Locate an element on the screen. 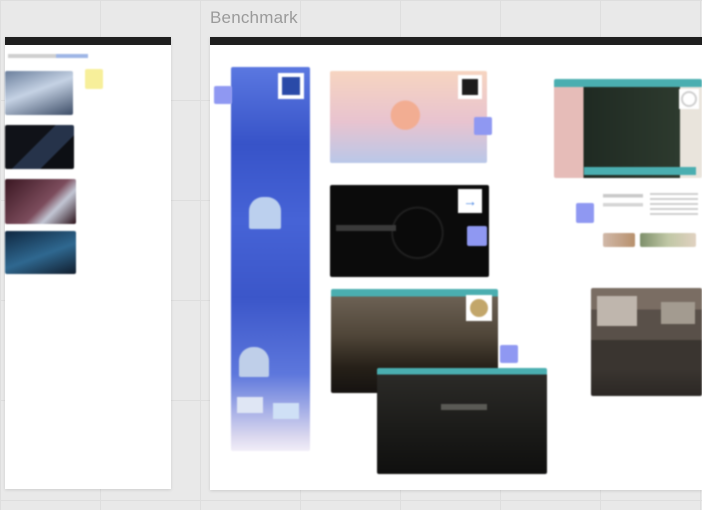 The width and height of the screenshot is (702, 510). benchmark-frame-header-bar is located at coordinates (456, 41).